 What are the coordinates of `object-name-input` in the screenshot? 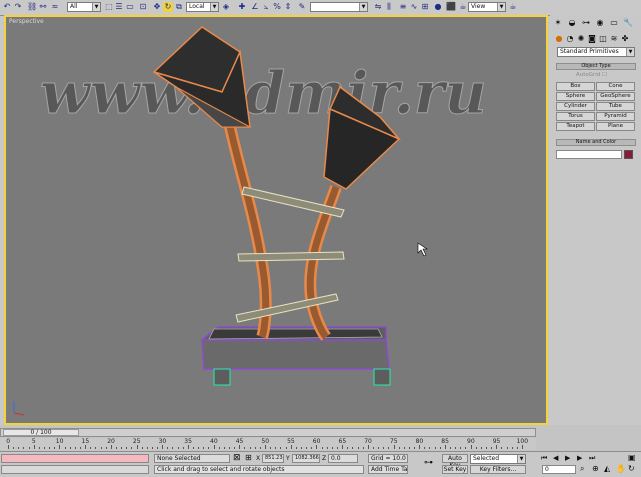 It's located at (589, 154).